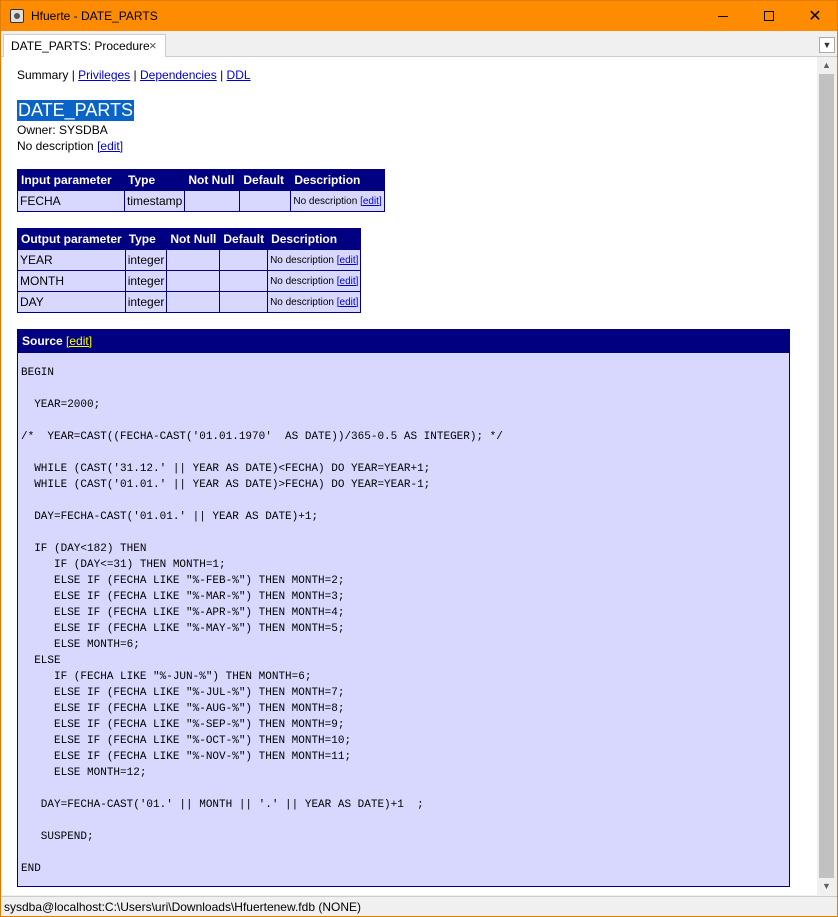 The width and height of the screenshot is (838, 917). What do you see at coordinates (71, 260) in the screenshot?
I see `param-name: YEAR` at bounding box center [71, 260].